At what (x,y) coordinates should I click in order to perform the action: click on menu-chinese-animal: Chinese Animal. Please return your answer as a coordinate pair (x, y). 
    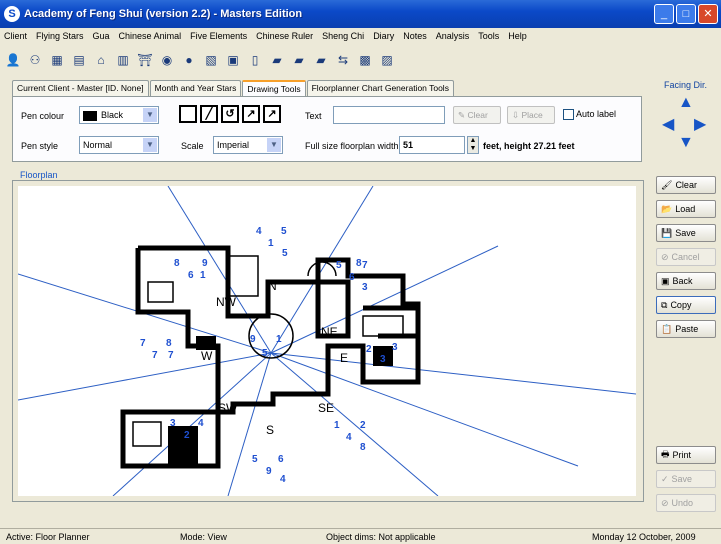
    Looking at the image, I should click on (150, 36).